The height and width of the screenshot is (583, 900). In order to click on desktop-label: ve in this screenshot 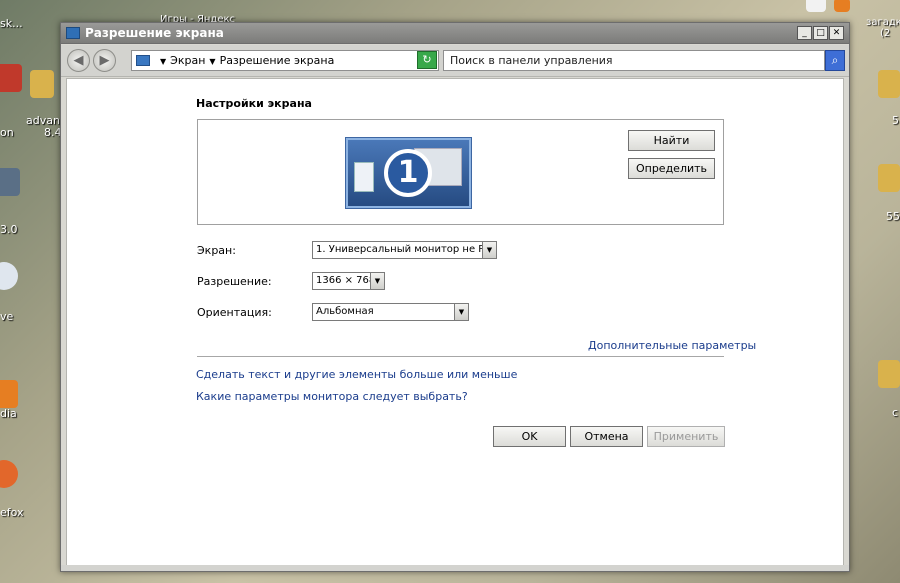, I will do `click(7, 316)`.